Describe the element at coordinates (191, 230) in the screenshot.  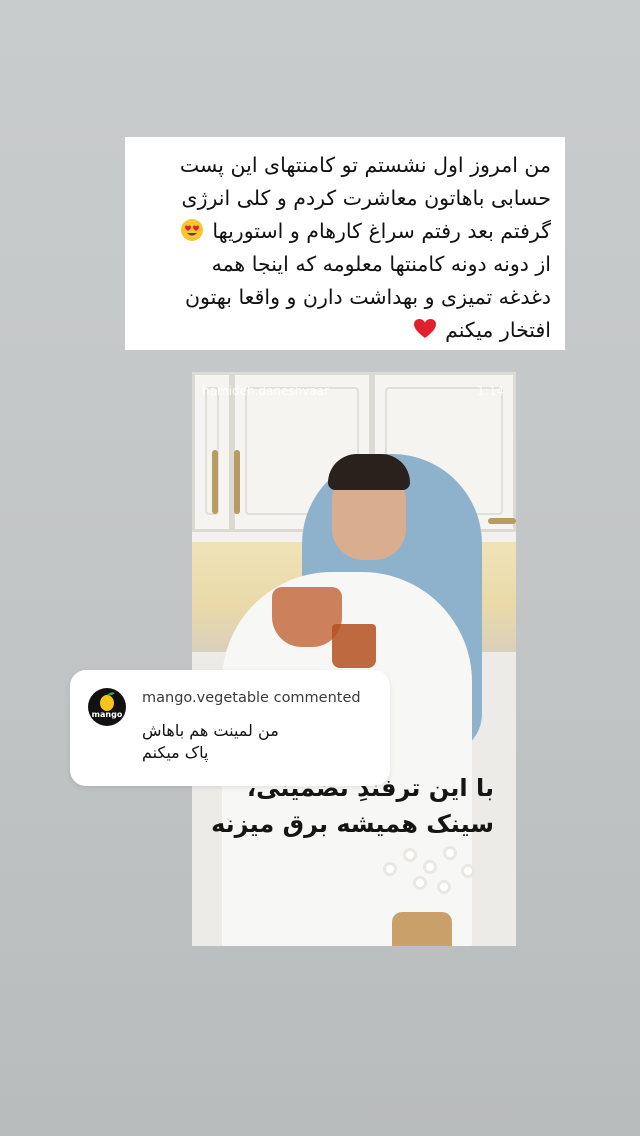
I see `heart-eyes-emoji-icon` at that location.